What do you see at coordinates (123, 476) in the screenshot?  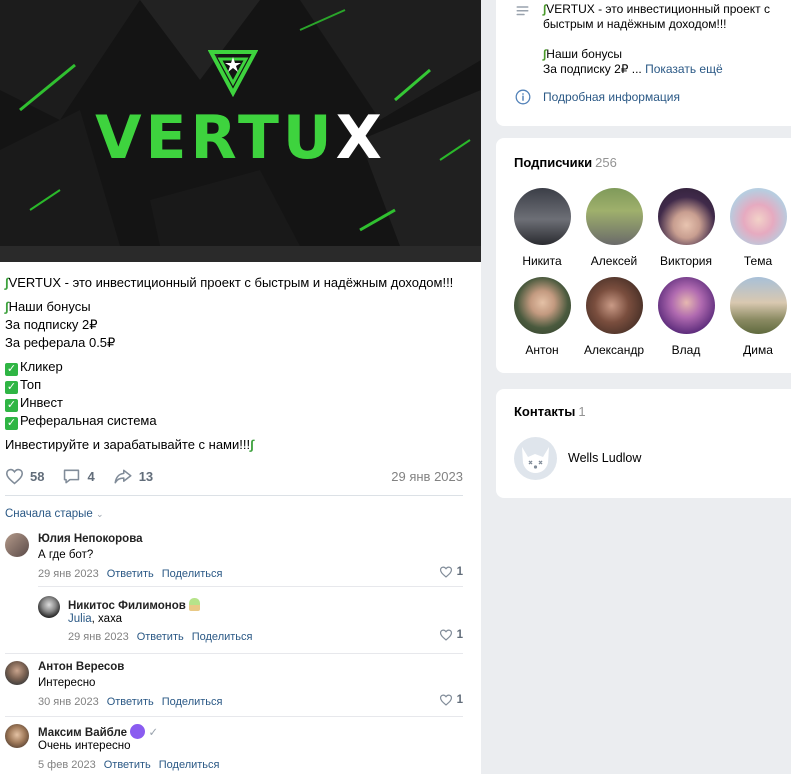 I see `share-icon` at bounding box center [123, 476].